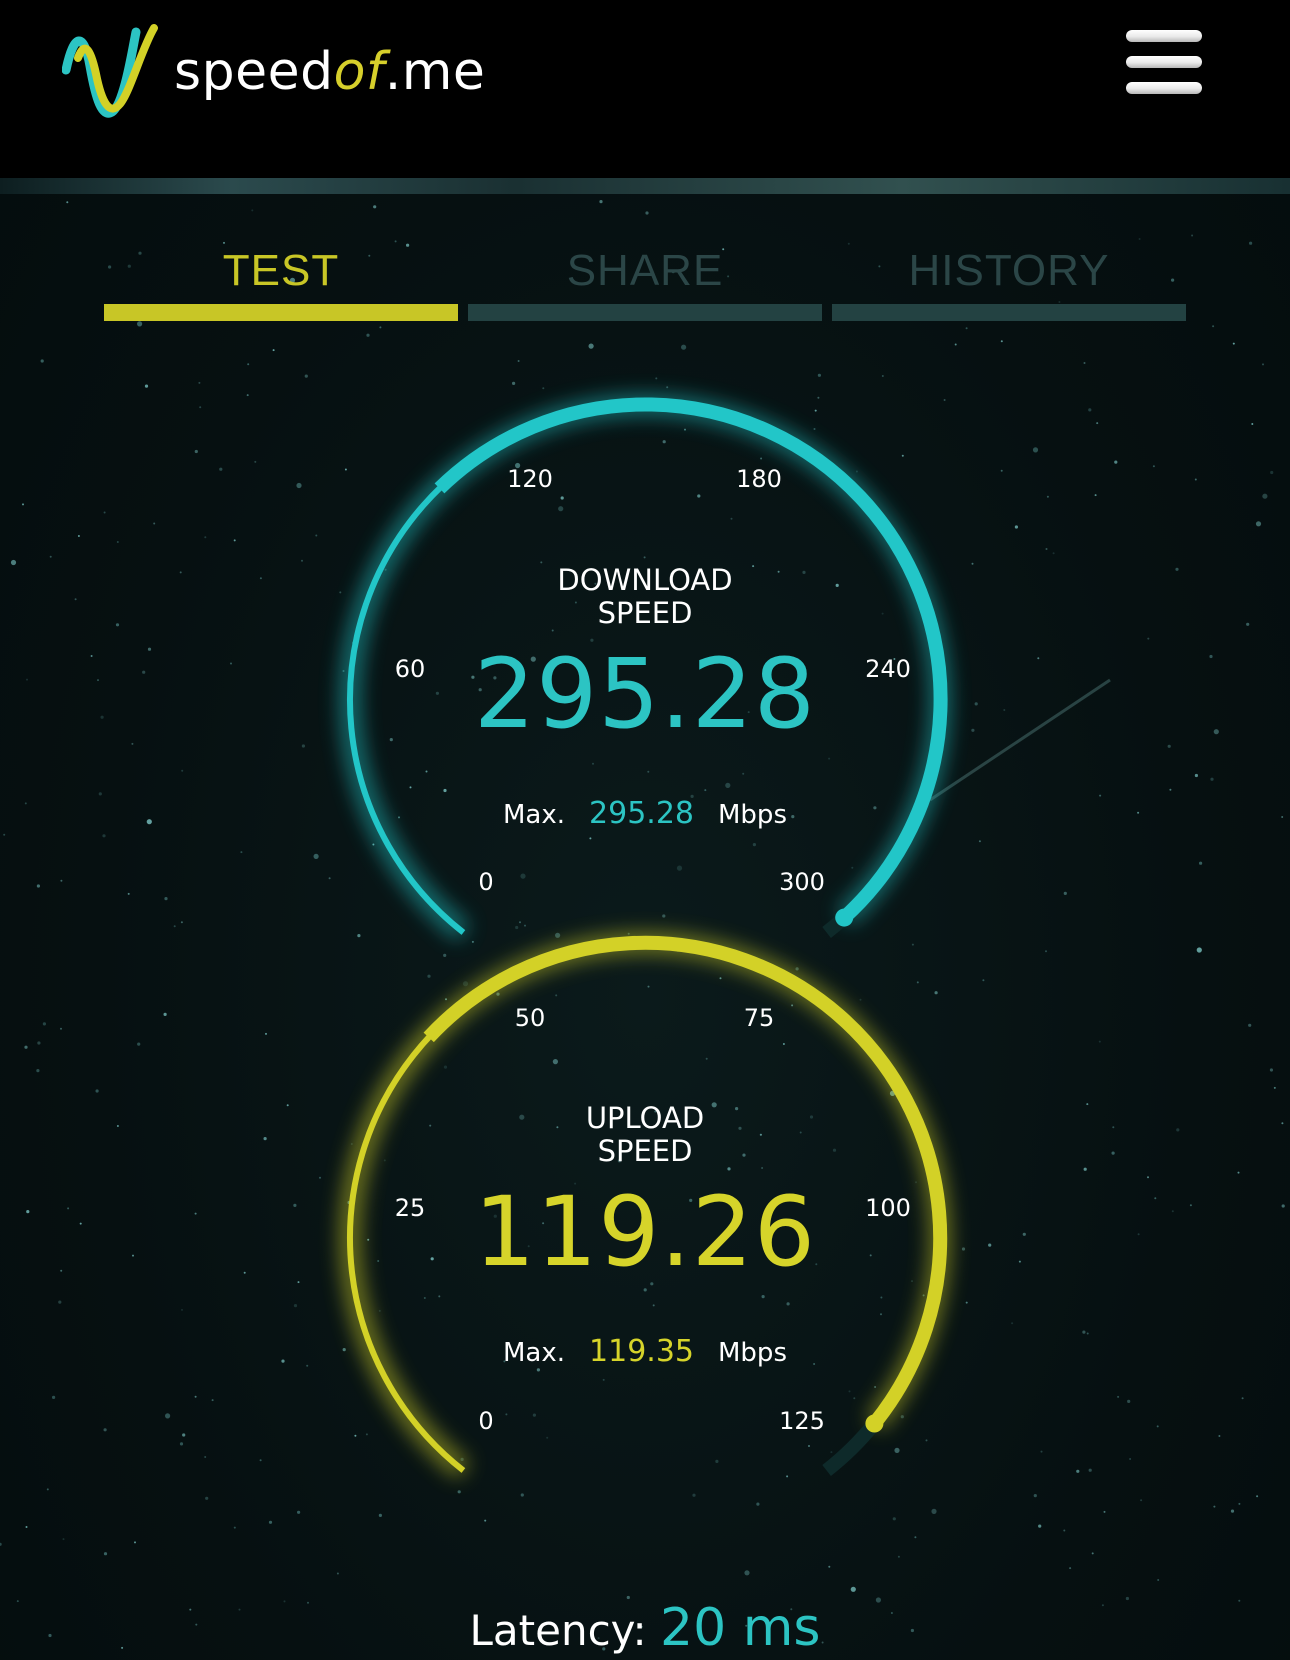  What do you see at coordinates (645, 1135) in the screenshot?
I see `upload-label: UPLOAD SPEED` at bounding box center [645, 1135].